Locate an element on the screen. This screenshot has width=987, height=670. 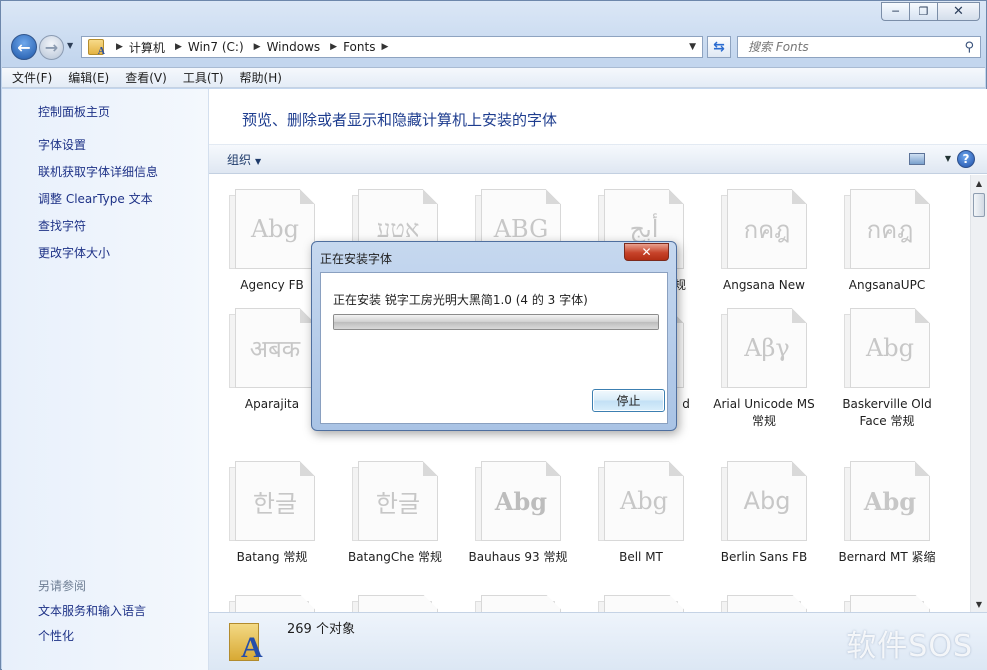
forward-button: → is located at coordinates (51, 47).